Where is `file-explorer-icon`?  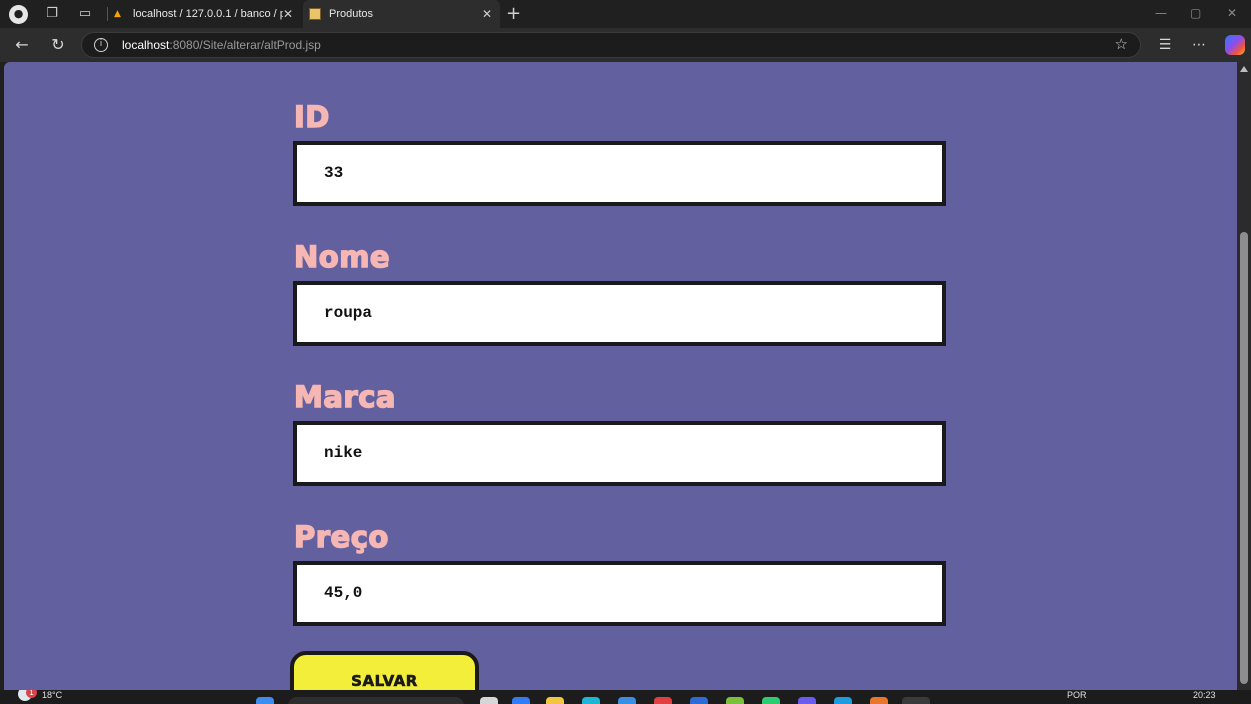
file-explorer-icon is located at coordinates (555, 700).